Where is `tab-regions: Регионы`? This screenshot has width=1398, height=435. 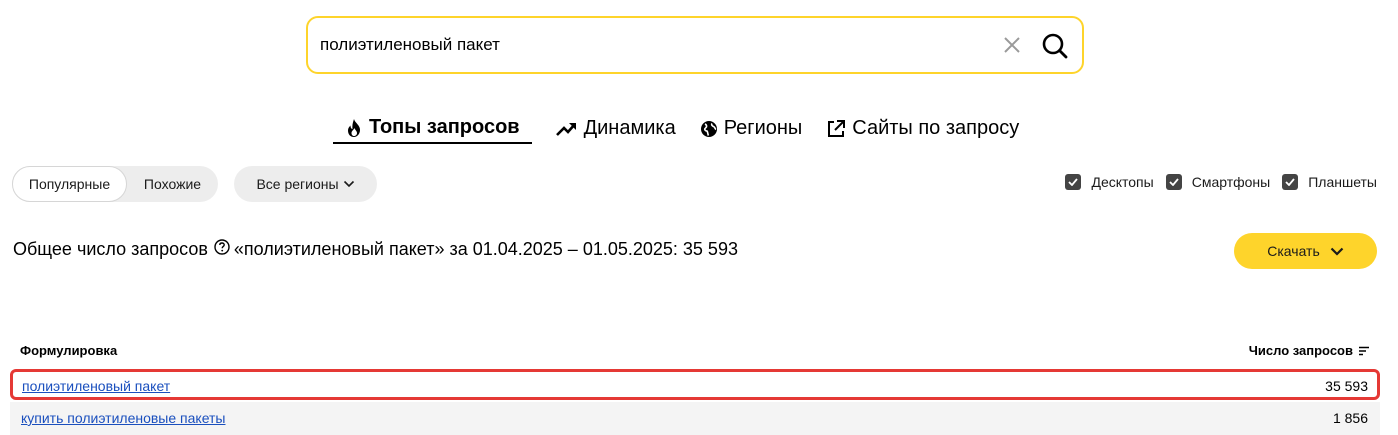
tab-regions: Регионы is located at coordinates (751, 128).